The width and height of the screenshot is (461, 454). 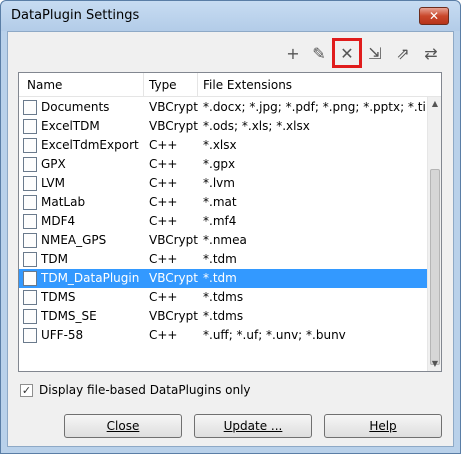 What do you see at coordinates (58, 221) in the screenshot?
I see `cell-name: MDF4` at bounding box center [58, 221].